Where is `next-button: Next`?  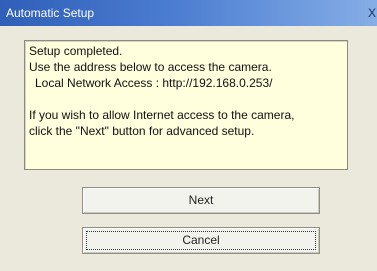 next-button: Next is located at coordinates (201, 200).